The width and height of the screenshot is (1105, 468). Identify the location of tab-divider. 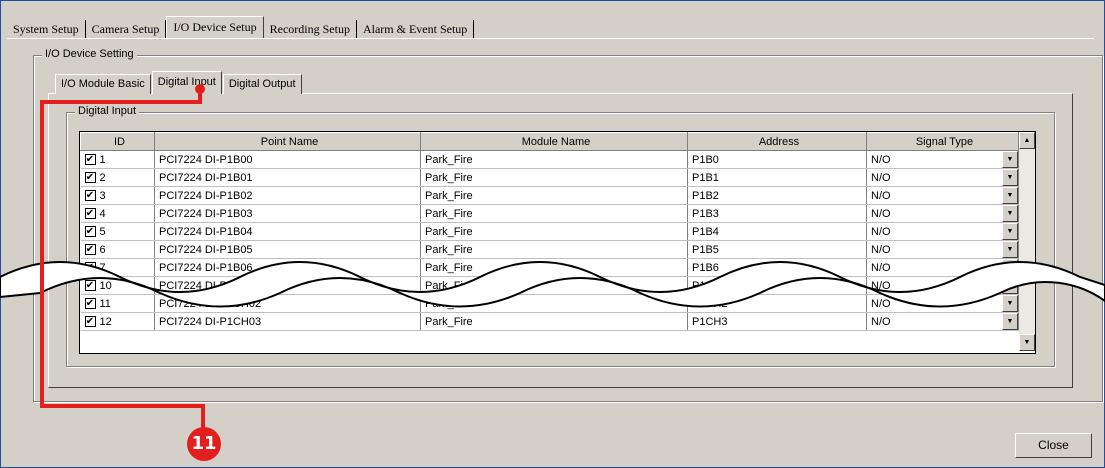
(550, 38).